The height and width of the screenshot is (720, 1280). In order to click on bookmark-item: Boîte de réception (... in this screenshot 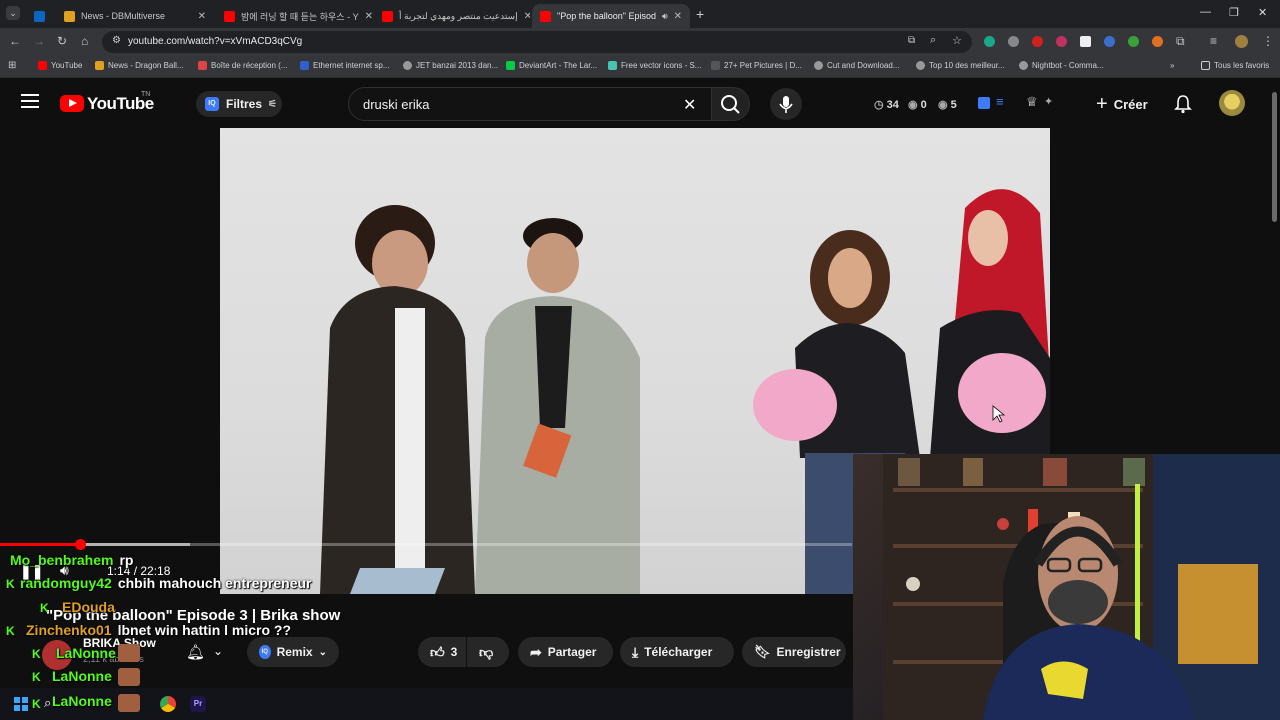, I will do `click(243, 65)`.